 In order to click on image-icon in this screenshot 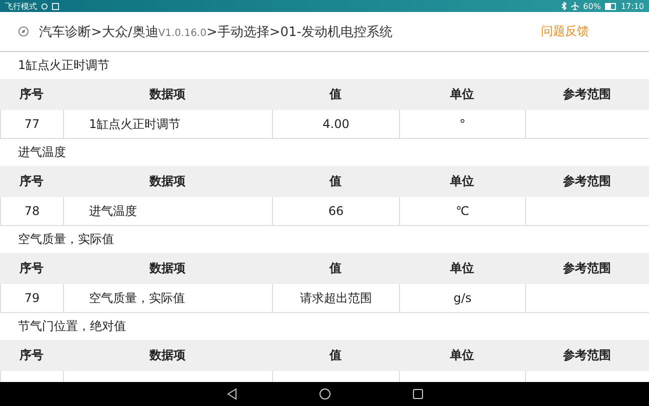, I will do `click(55, 6)`.